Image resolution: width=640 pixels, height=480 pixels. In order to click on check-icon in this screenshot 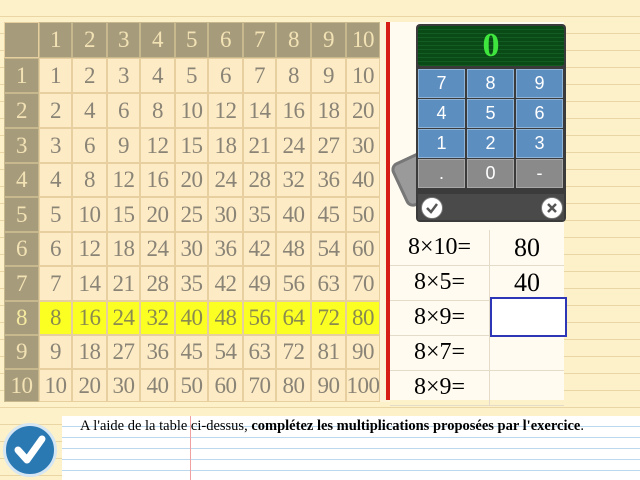, I will do `click(432, 208)`.